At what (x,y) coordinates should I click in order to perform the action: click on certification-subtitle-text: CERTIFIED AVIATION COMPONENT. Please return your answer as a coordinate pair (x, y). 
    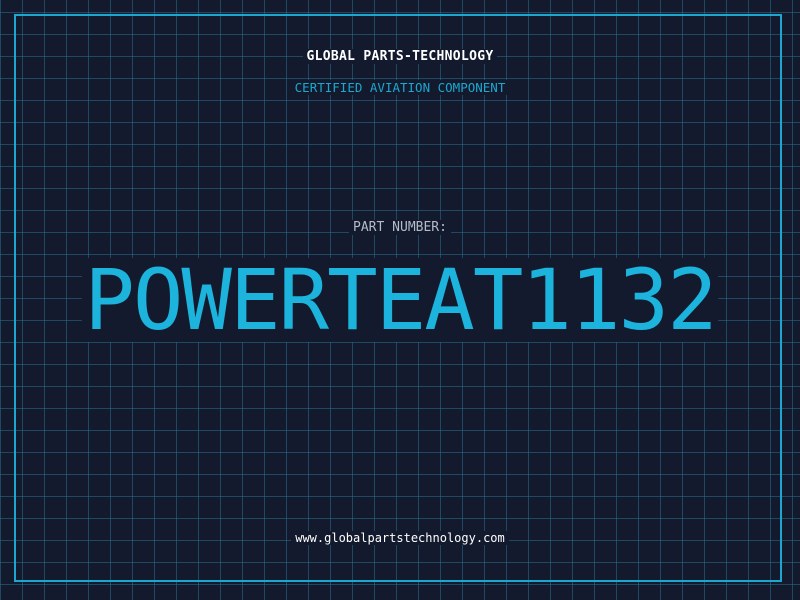
    Looking at the image, I should click on (400, 87).